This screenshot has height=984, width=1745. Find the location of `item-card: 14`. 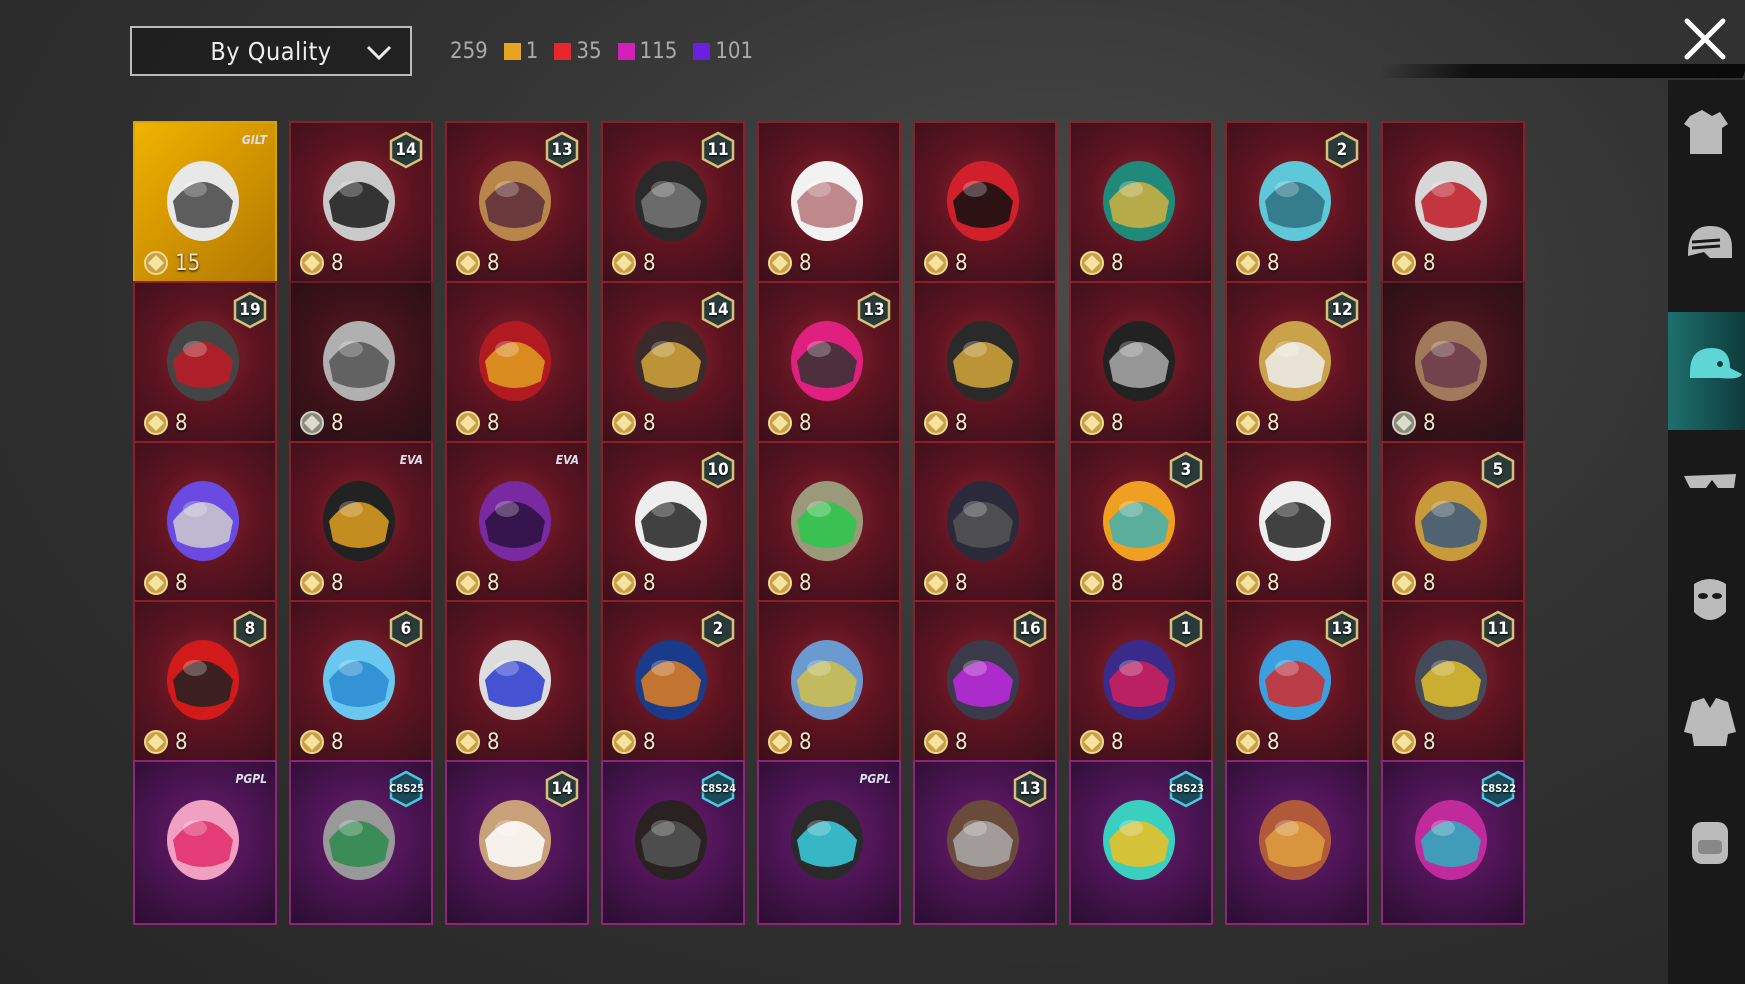

item-card: 14 is located at coordinates (517, 842).